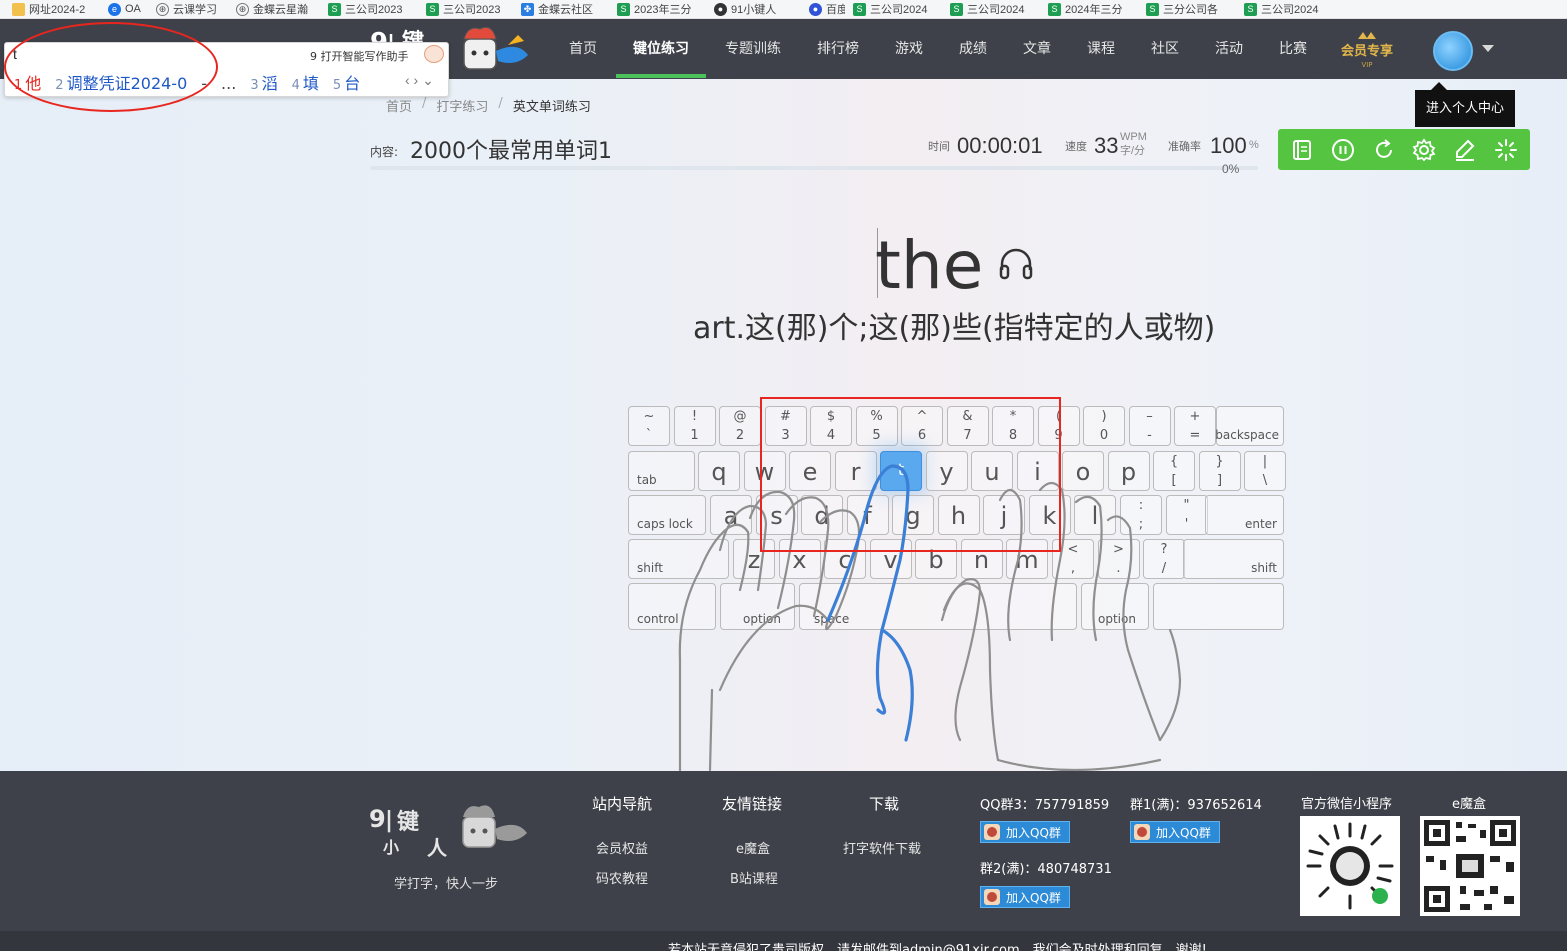 This screenshot has width=1567, height=951. What do you see at coordinates (661, 49) in the screenshot?
I see `nav-item: 键位练习` at bounding box center [661, 49].